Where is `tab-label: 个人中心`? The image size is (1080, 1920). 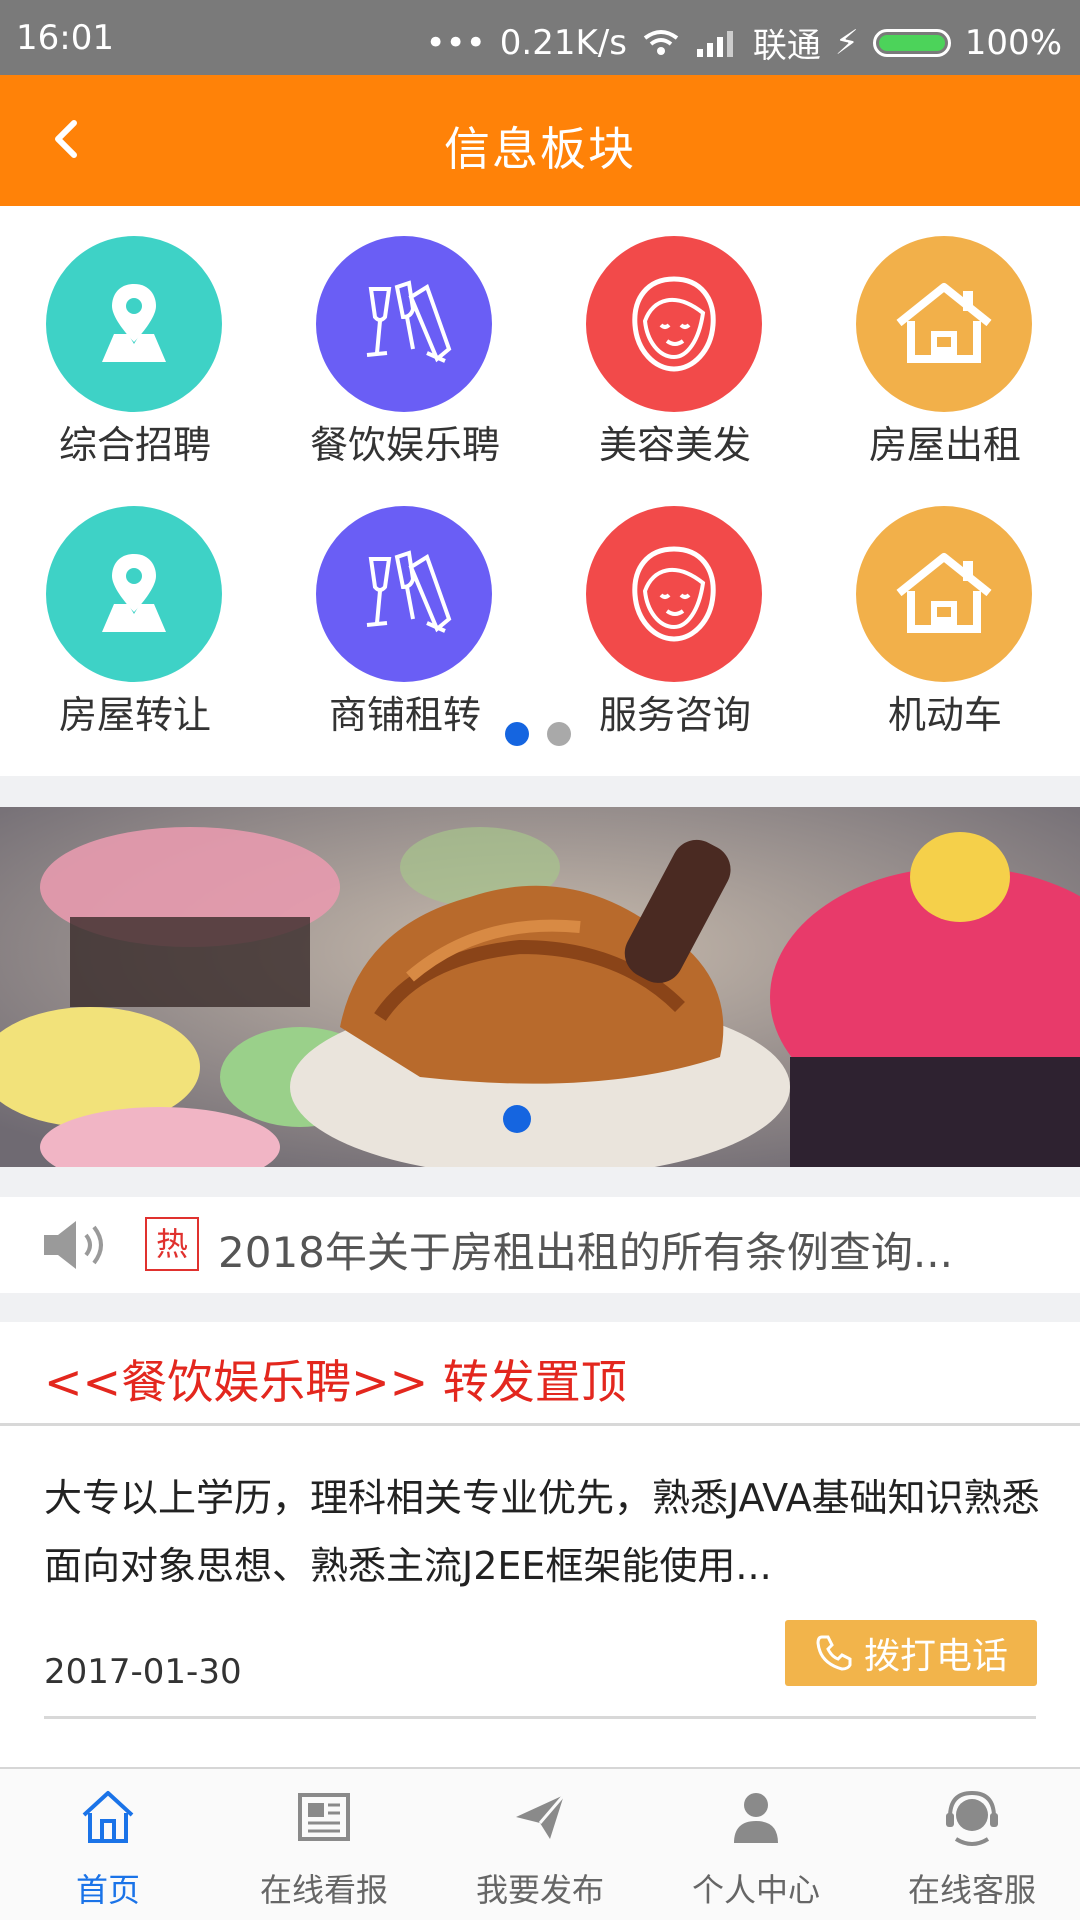 tab-label: 个人中心 is located at coordinates (755, 1890).